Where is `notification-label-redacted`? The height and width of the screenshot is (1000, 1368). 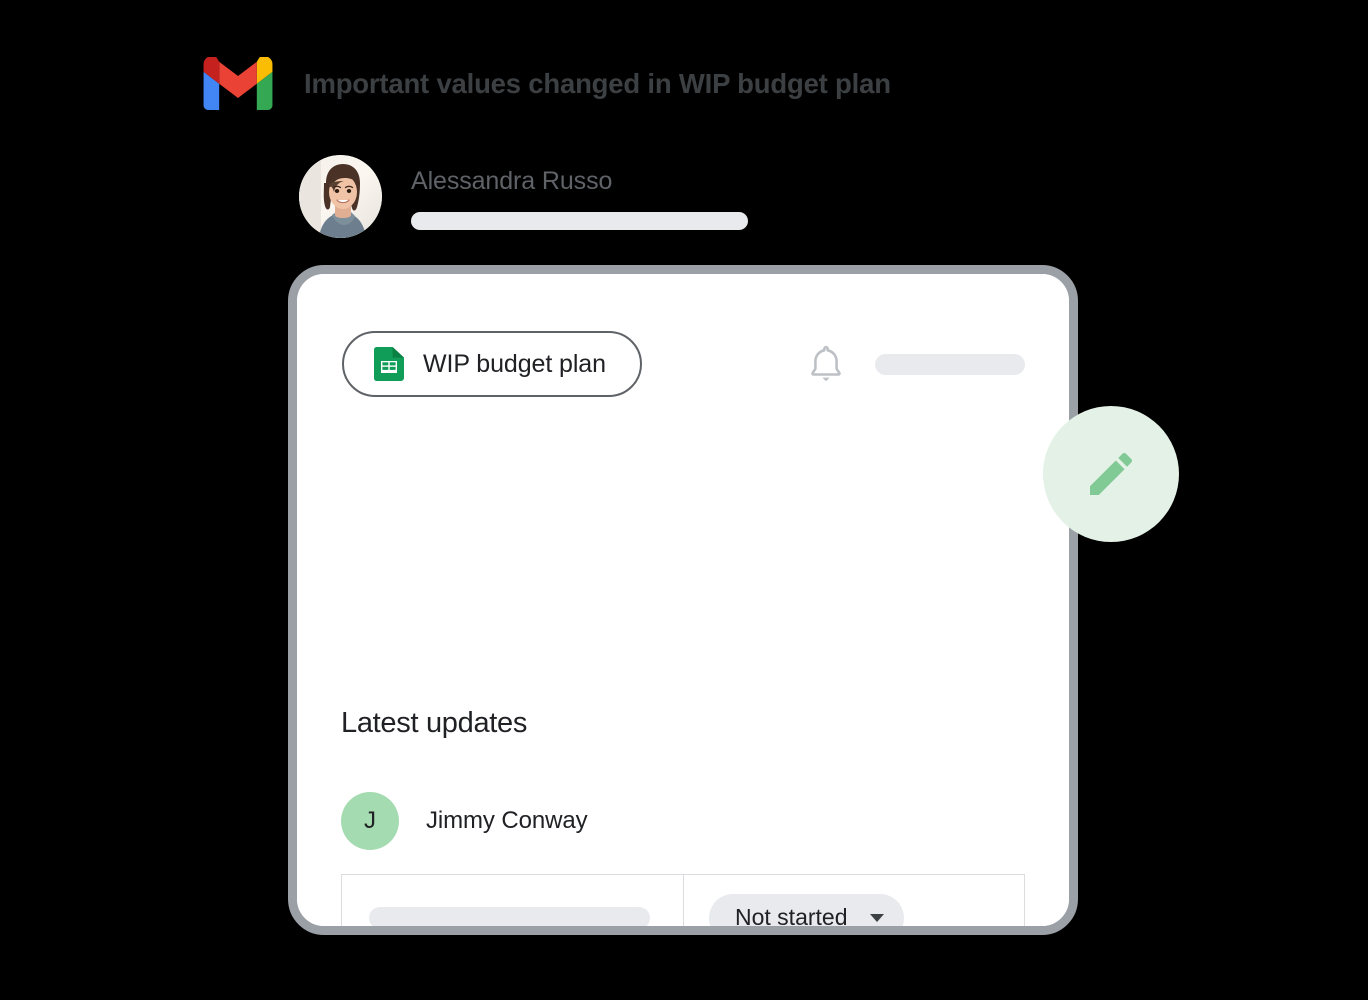 notification-label-redacted is located at coordinates (950, 364).